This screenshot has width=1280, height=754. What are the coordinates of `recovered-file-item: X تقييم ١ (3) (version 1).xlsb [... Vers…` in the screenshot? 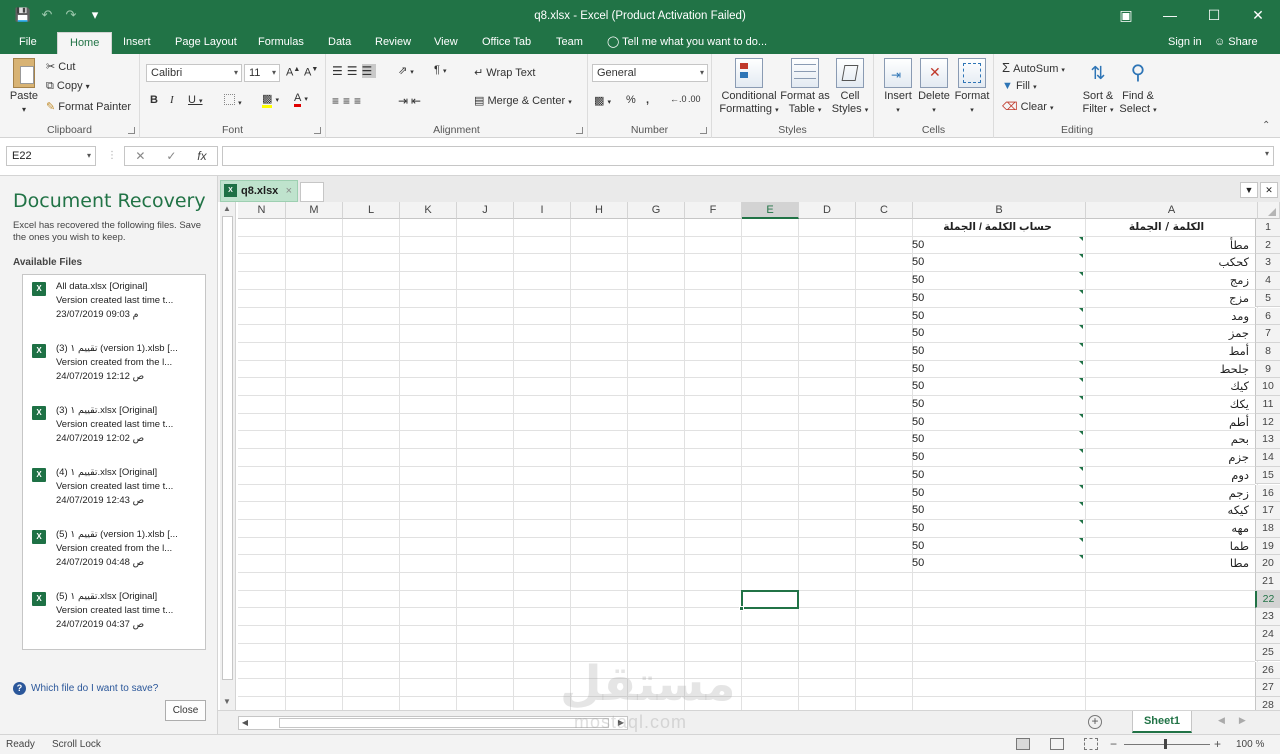 It's located at (114, 371).